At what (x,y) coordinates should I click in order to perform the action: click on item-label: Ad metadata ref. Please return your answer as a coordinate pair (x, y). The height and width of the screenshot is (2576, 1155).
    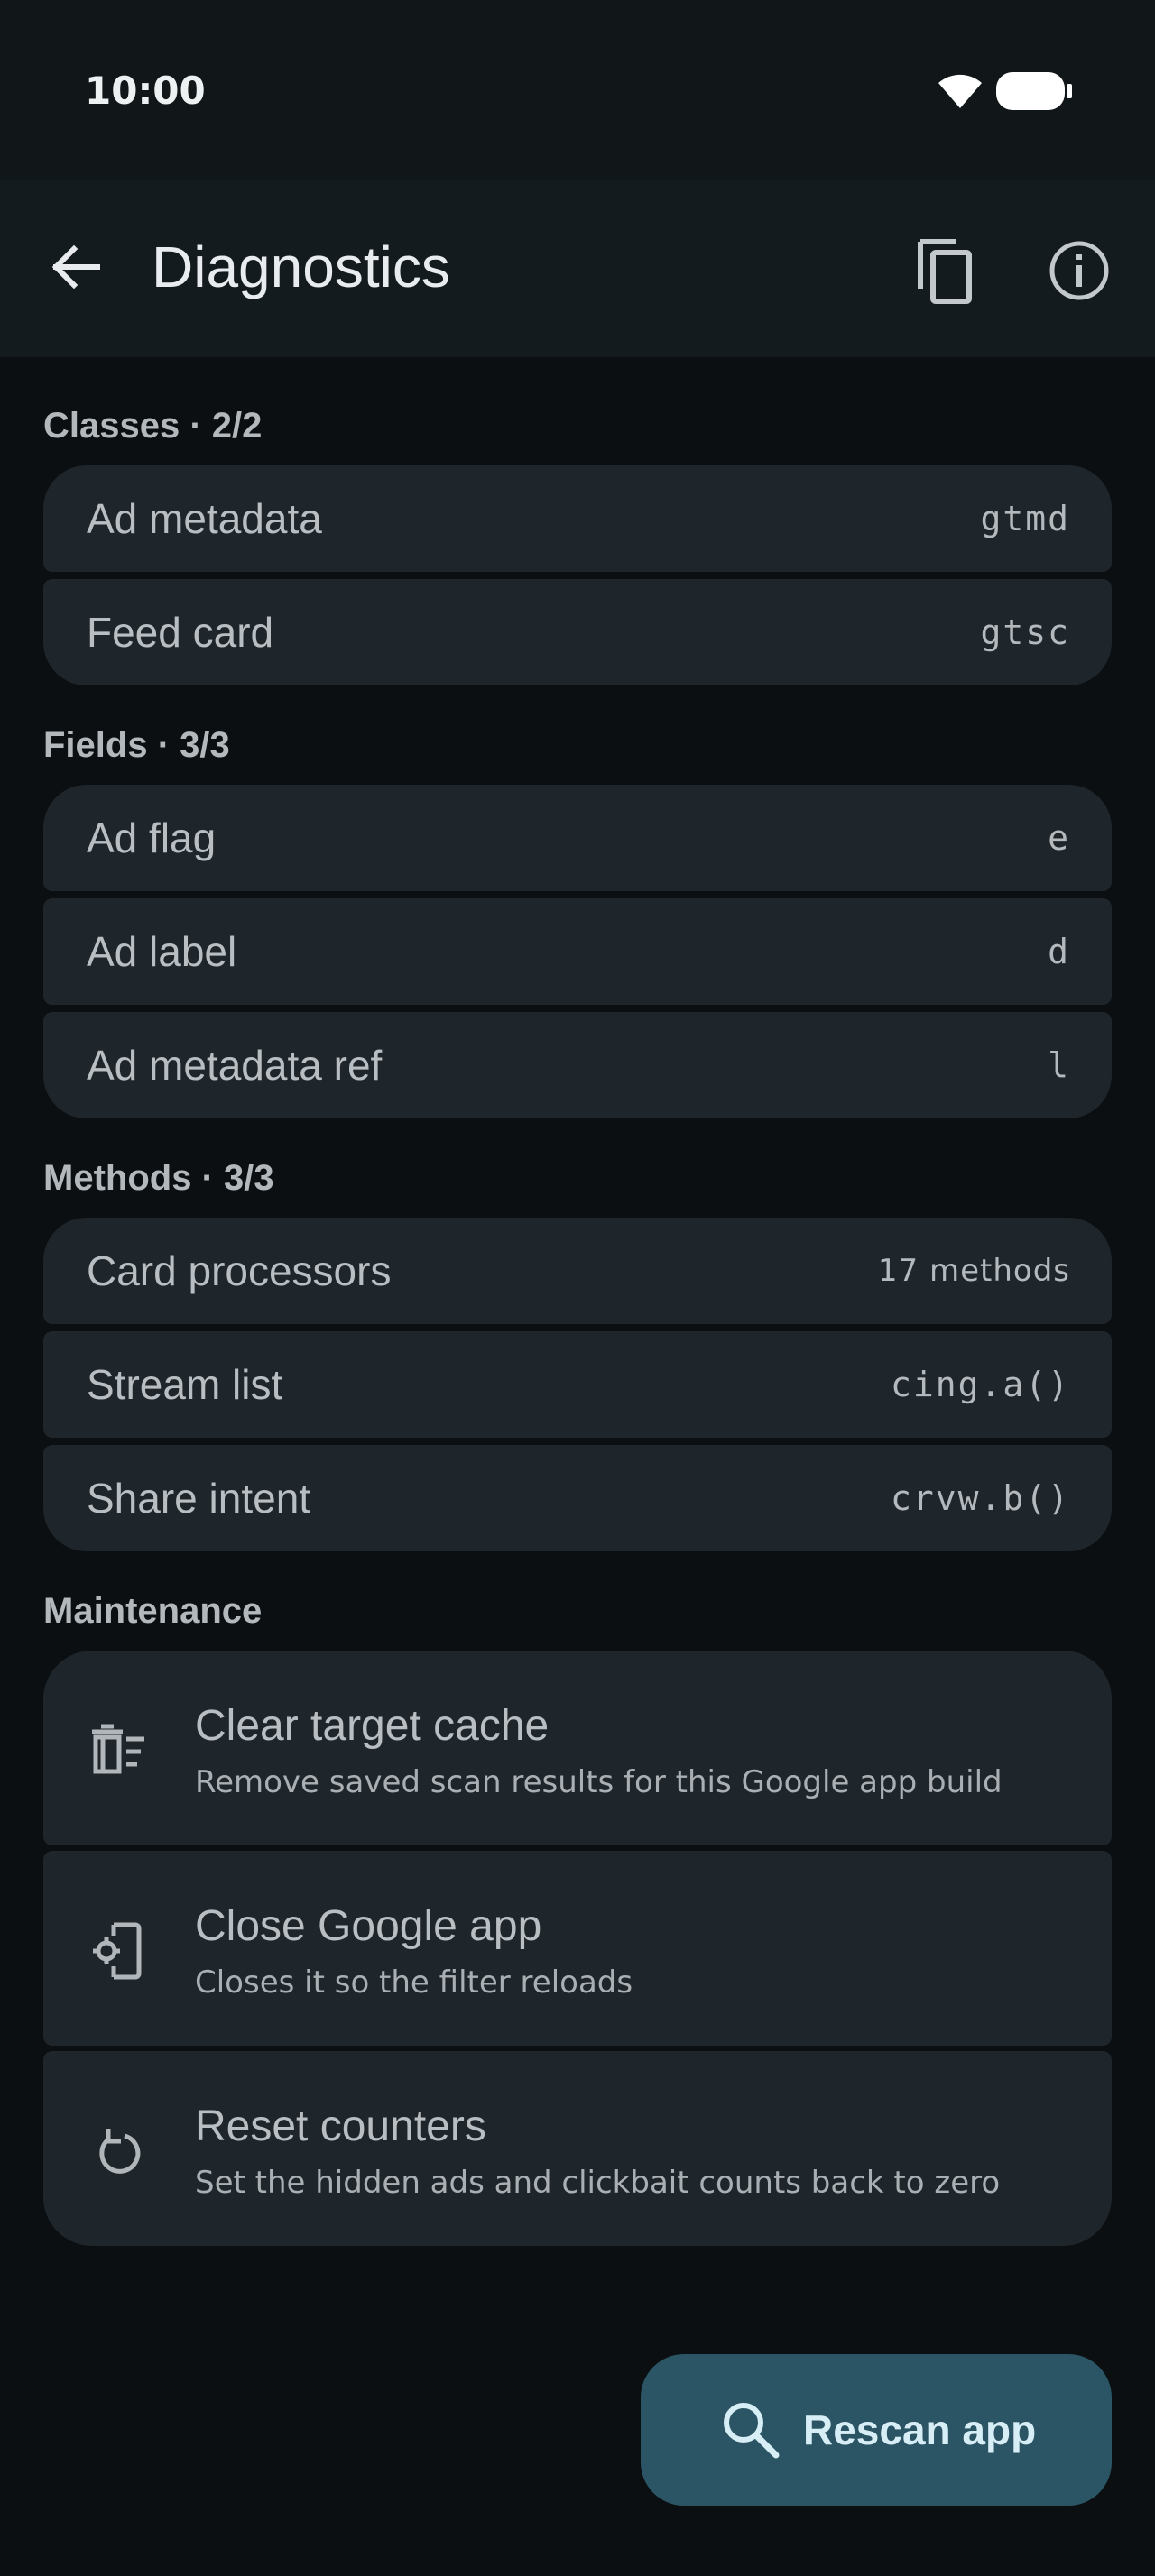
    Looking at the image, I should click on (235, 1066).